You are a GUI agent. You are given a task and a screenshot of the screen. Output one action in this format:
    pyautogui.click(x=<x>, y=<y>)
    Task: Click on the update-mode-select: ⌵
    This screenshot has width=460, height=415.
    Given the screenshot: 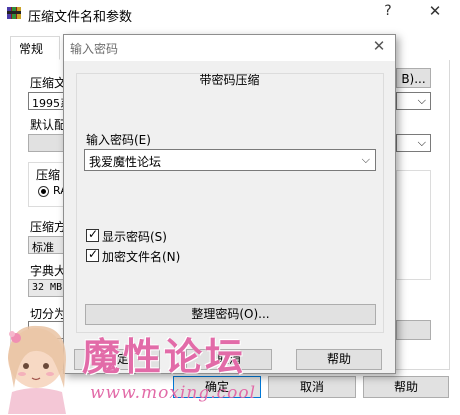 What is the action you would take?
    pyautogui.click(x=413, y=101)
    